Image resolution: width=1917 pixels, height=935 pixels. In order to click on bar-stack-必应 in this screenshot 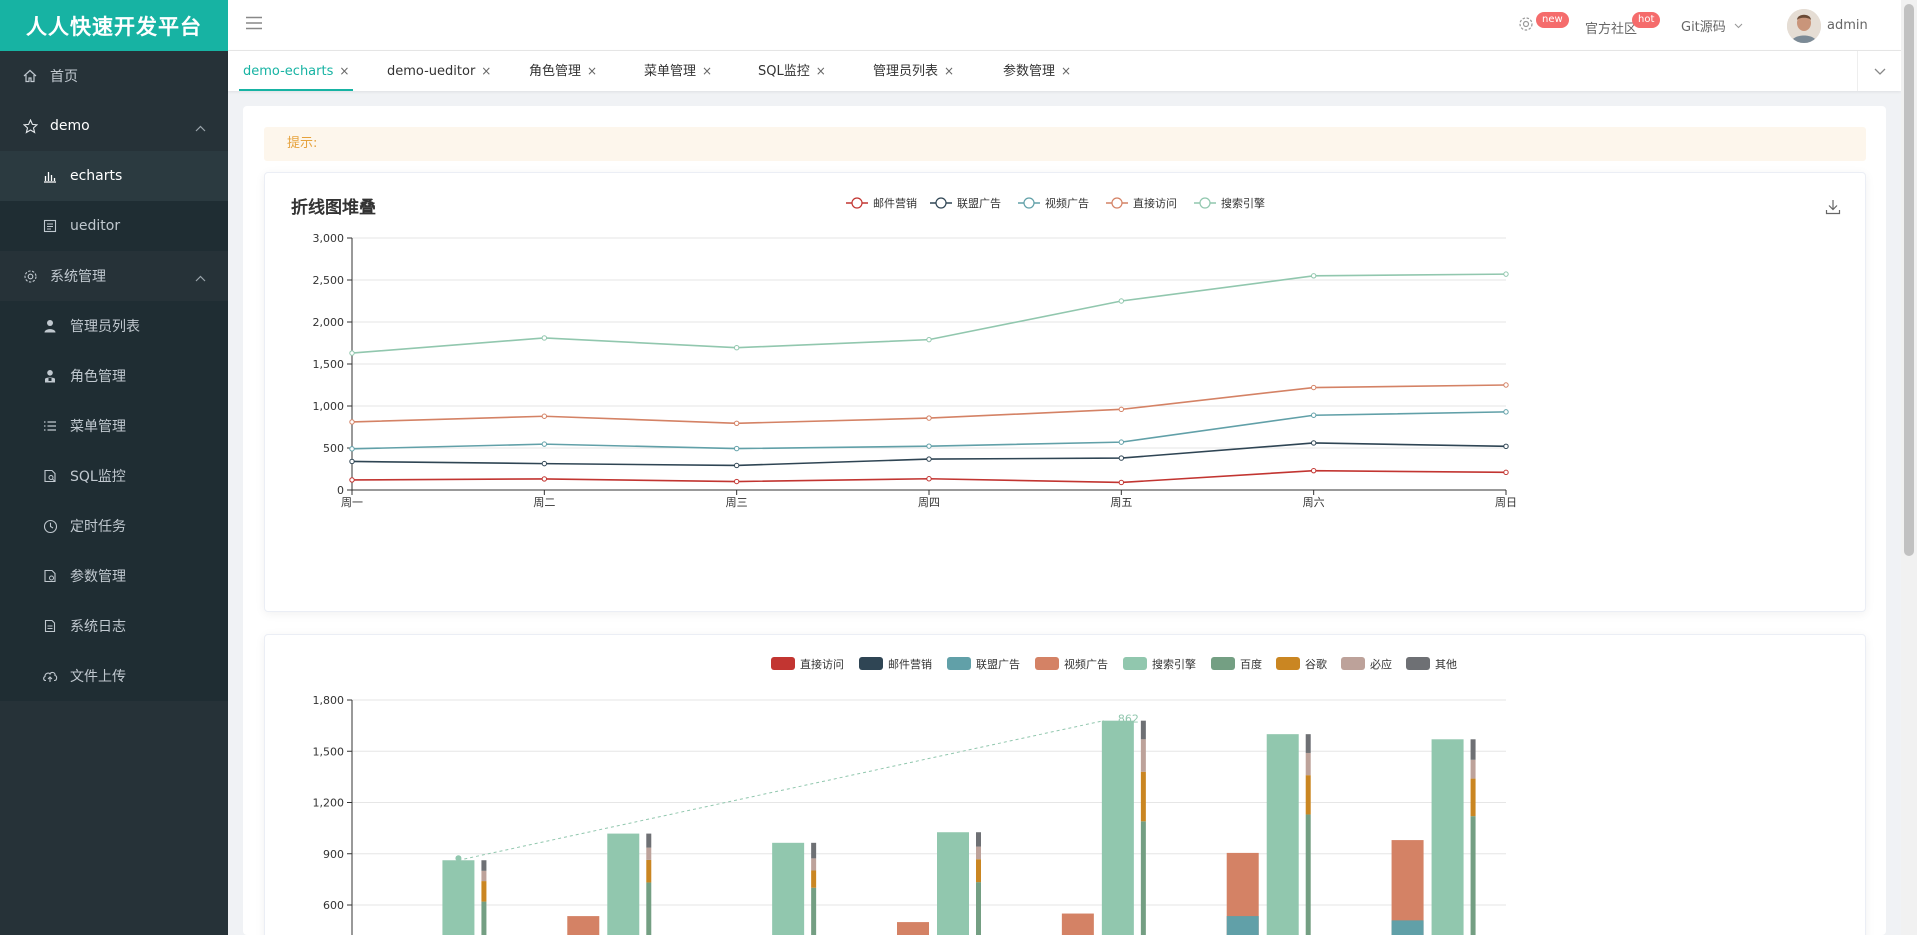, I will do `click(978, 853)`.